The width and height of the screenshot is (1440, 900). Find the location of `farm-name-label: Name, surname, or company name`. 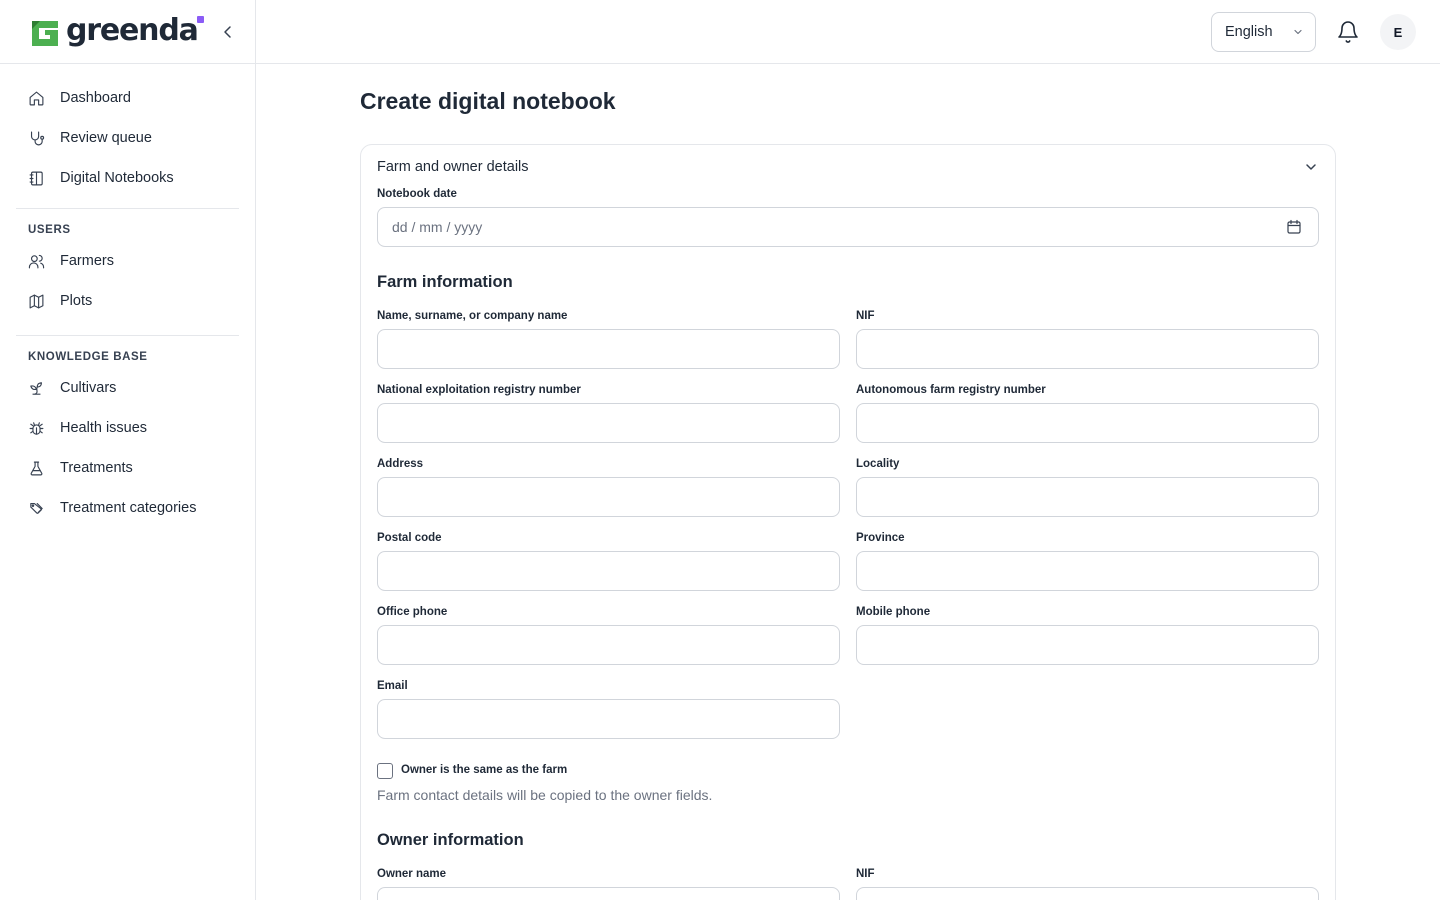

farm-name-label: Name, surname, or company name is located at coordinates (472, 316).